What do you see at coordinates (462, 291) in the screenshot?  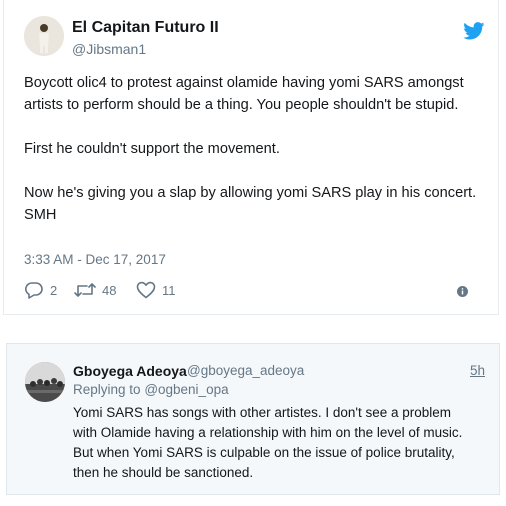 I see `info-icon` at bounding box center [462, 291].